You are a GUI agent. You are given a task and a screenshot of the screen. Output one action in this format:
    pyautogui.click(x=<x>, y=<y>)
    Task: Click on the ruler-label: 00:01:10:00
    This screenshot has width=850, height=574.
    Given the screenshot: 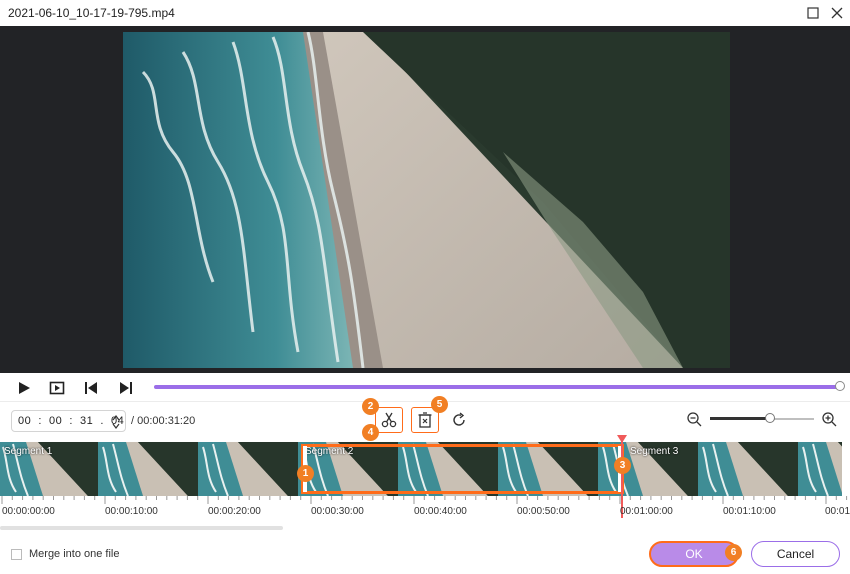 What is the action you would take?
    pyautogui.click(x=749, y=511)
    